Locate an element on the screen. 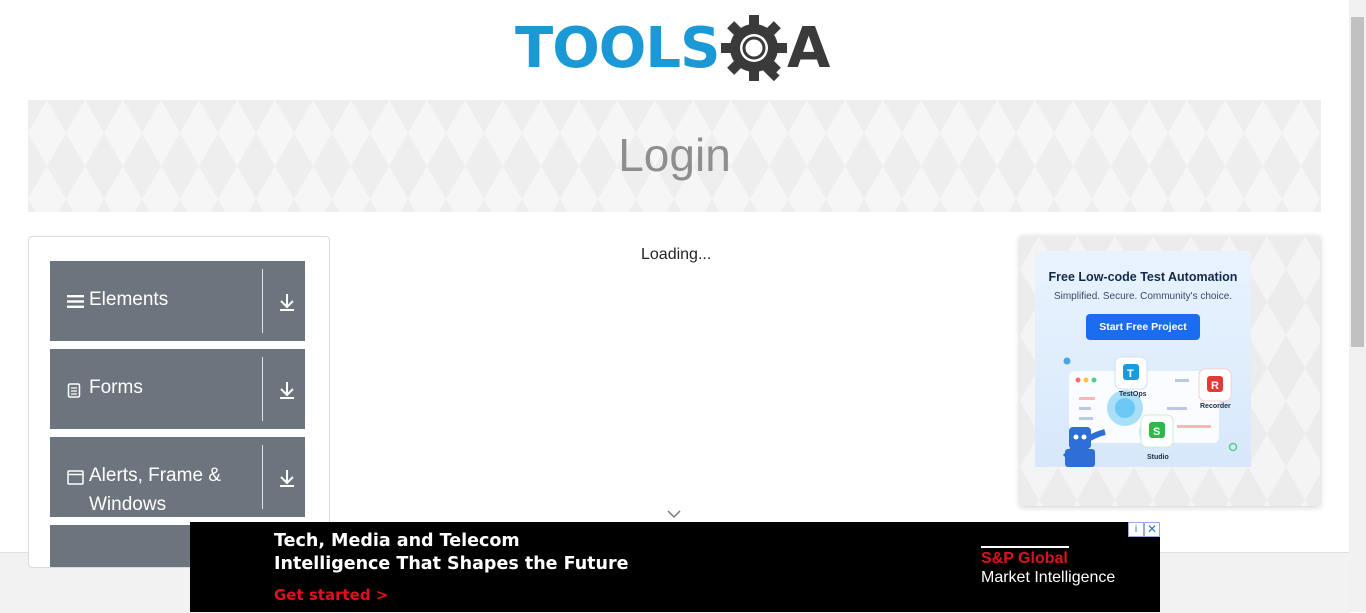  ad-headline-1: Tech, Media and Telecom is located at coordinates (397, 541).